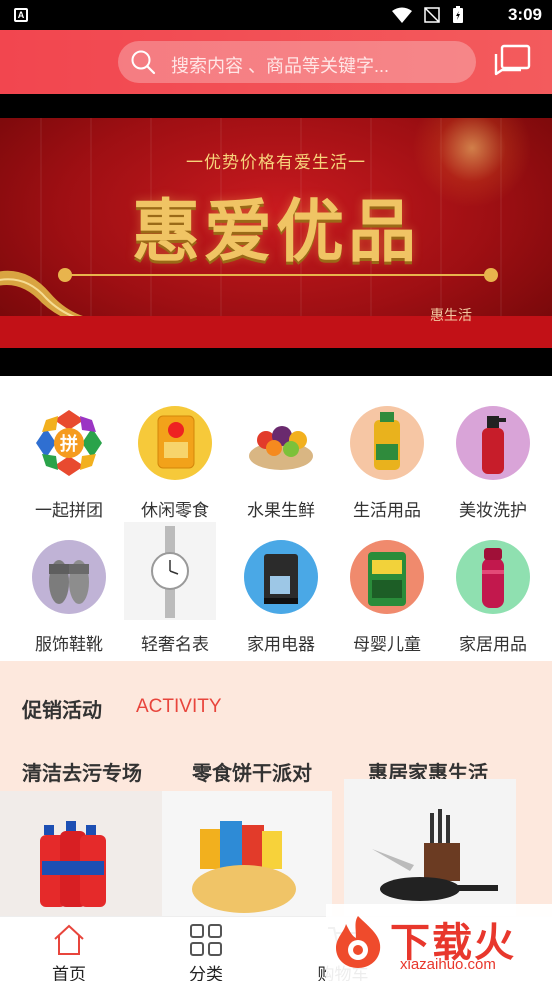  What do you see at coordinates (179, 706) in the screenshot?
I see `promo-title-en: ACTIVITY` at bounding box center [179, 706].